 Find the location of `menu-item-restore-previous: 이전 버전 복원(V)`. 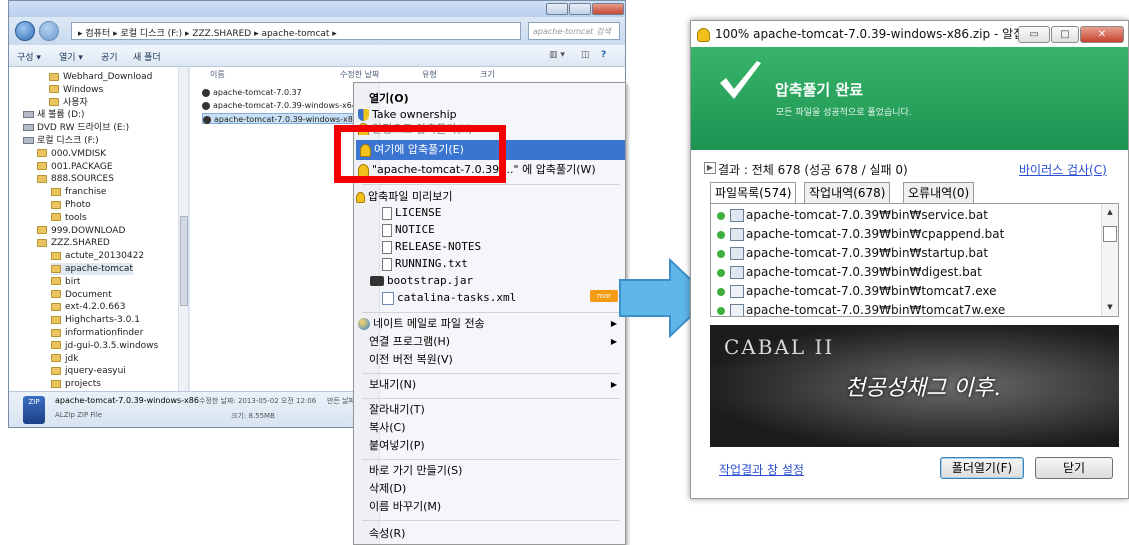

menu-item-restore-previous: 이전 버전 복원(V) is located at coordinates (489, 360).